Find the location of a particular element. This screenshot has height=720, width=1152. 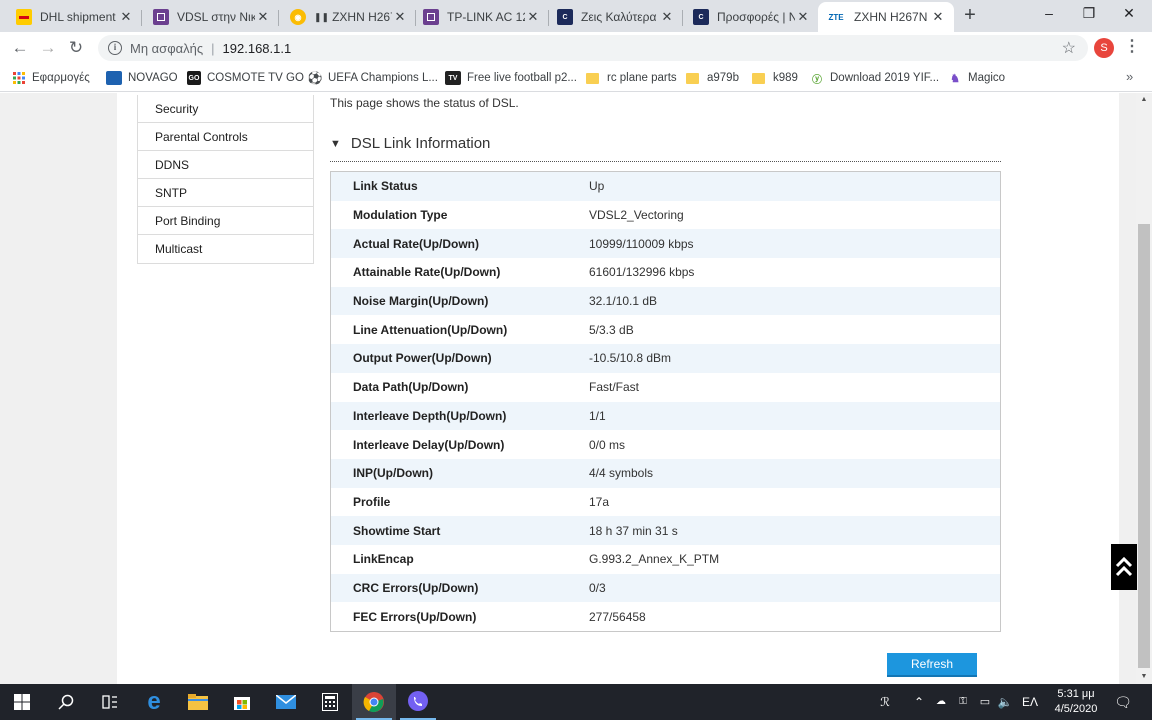

collapse-triangle-icon: ▼ is located at coordinates (335, 144).